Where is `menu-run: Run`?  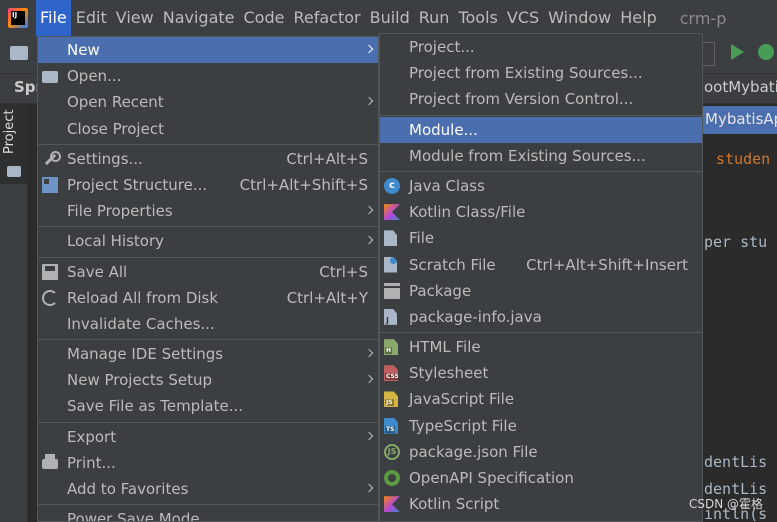
menu-run: Run is located at coordinates (434, 18).